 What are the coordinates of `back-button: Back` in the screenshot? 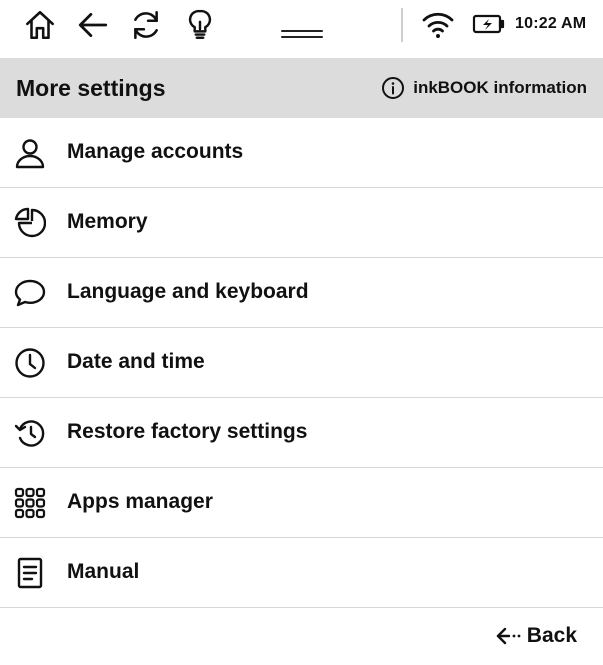 It's located at (536, 636).